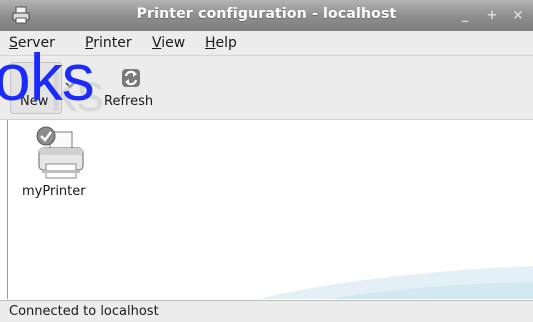 The width and height of the screenshot is (533, 322). I want to click on maximize-button: +, so click(492, 16).